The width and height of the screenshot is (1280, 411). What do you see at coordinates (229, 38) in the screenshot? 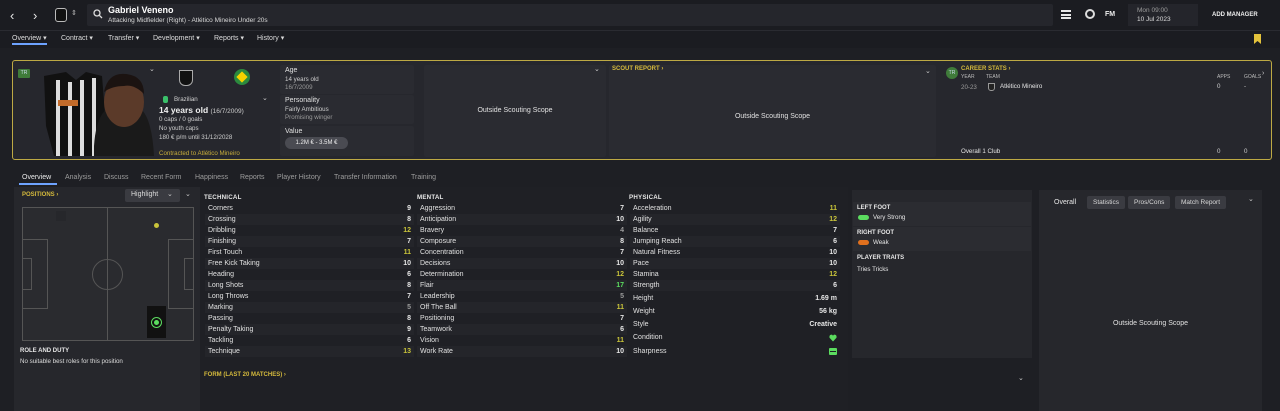
I see `nav-reports: Reports ▾` at bounding box center [229, 38].